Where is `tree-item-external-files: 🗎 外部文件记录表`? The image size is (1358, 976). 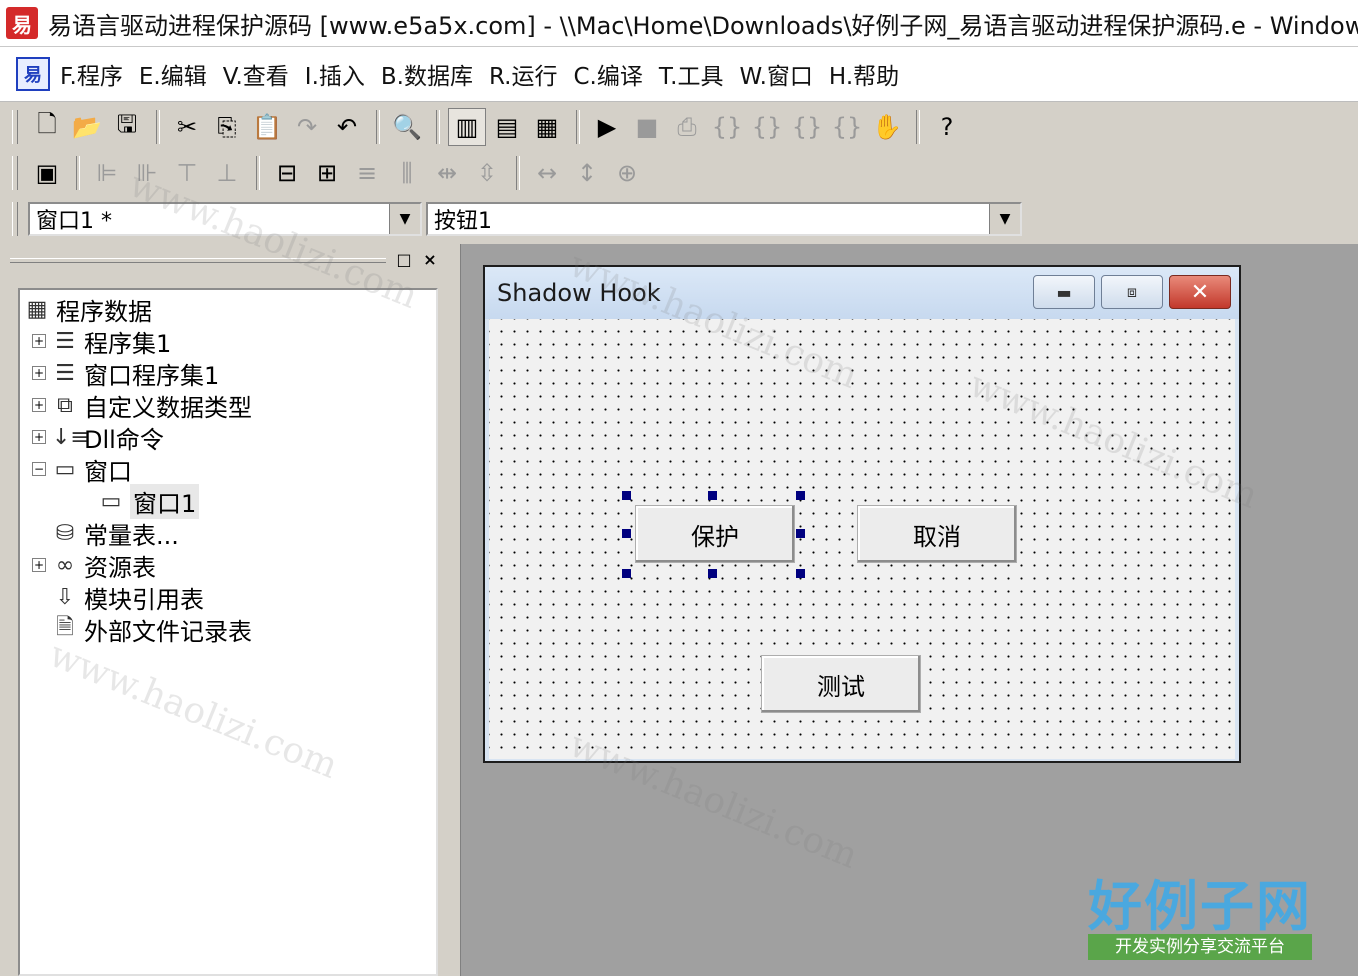 tree-item-external-files: 🗎 外部文件记录表 is located at coordinates (152, 630).